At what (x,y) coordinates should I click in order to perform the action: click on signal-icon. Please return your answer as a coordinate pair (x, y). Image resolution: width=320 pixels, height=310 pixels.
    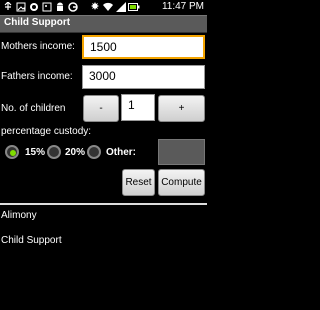
    Looking at the image, I should click on (121, 7).